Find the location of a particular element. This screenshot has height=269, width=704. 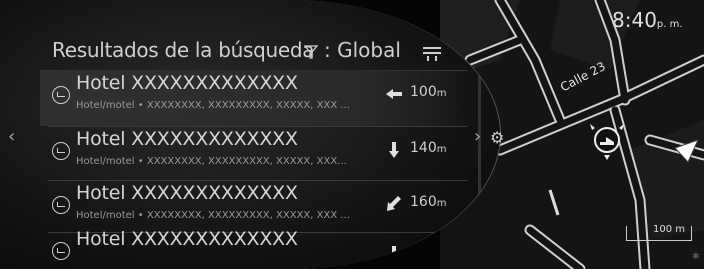

page-title: Resultados de la búsqueda is located at coordinates (183, 50).